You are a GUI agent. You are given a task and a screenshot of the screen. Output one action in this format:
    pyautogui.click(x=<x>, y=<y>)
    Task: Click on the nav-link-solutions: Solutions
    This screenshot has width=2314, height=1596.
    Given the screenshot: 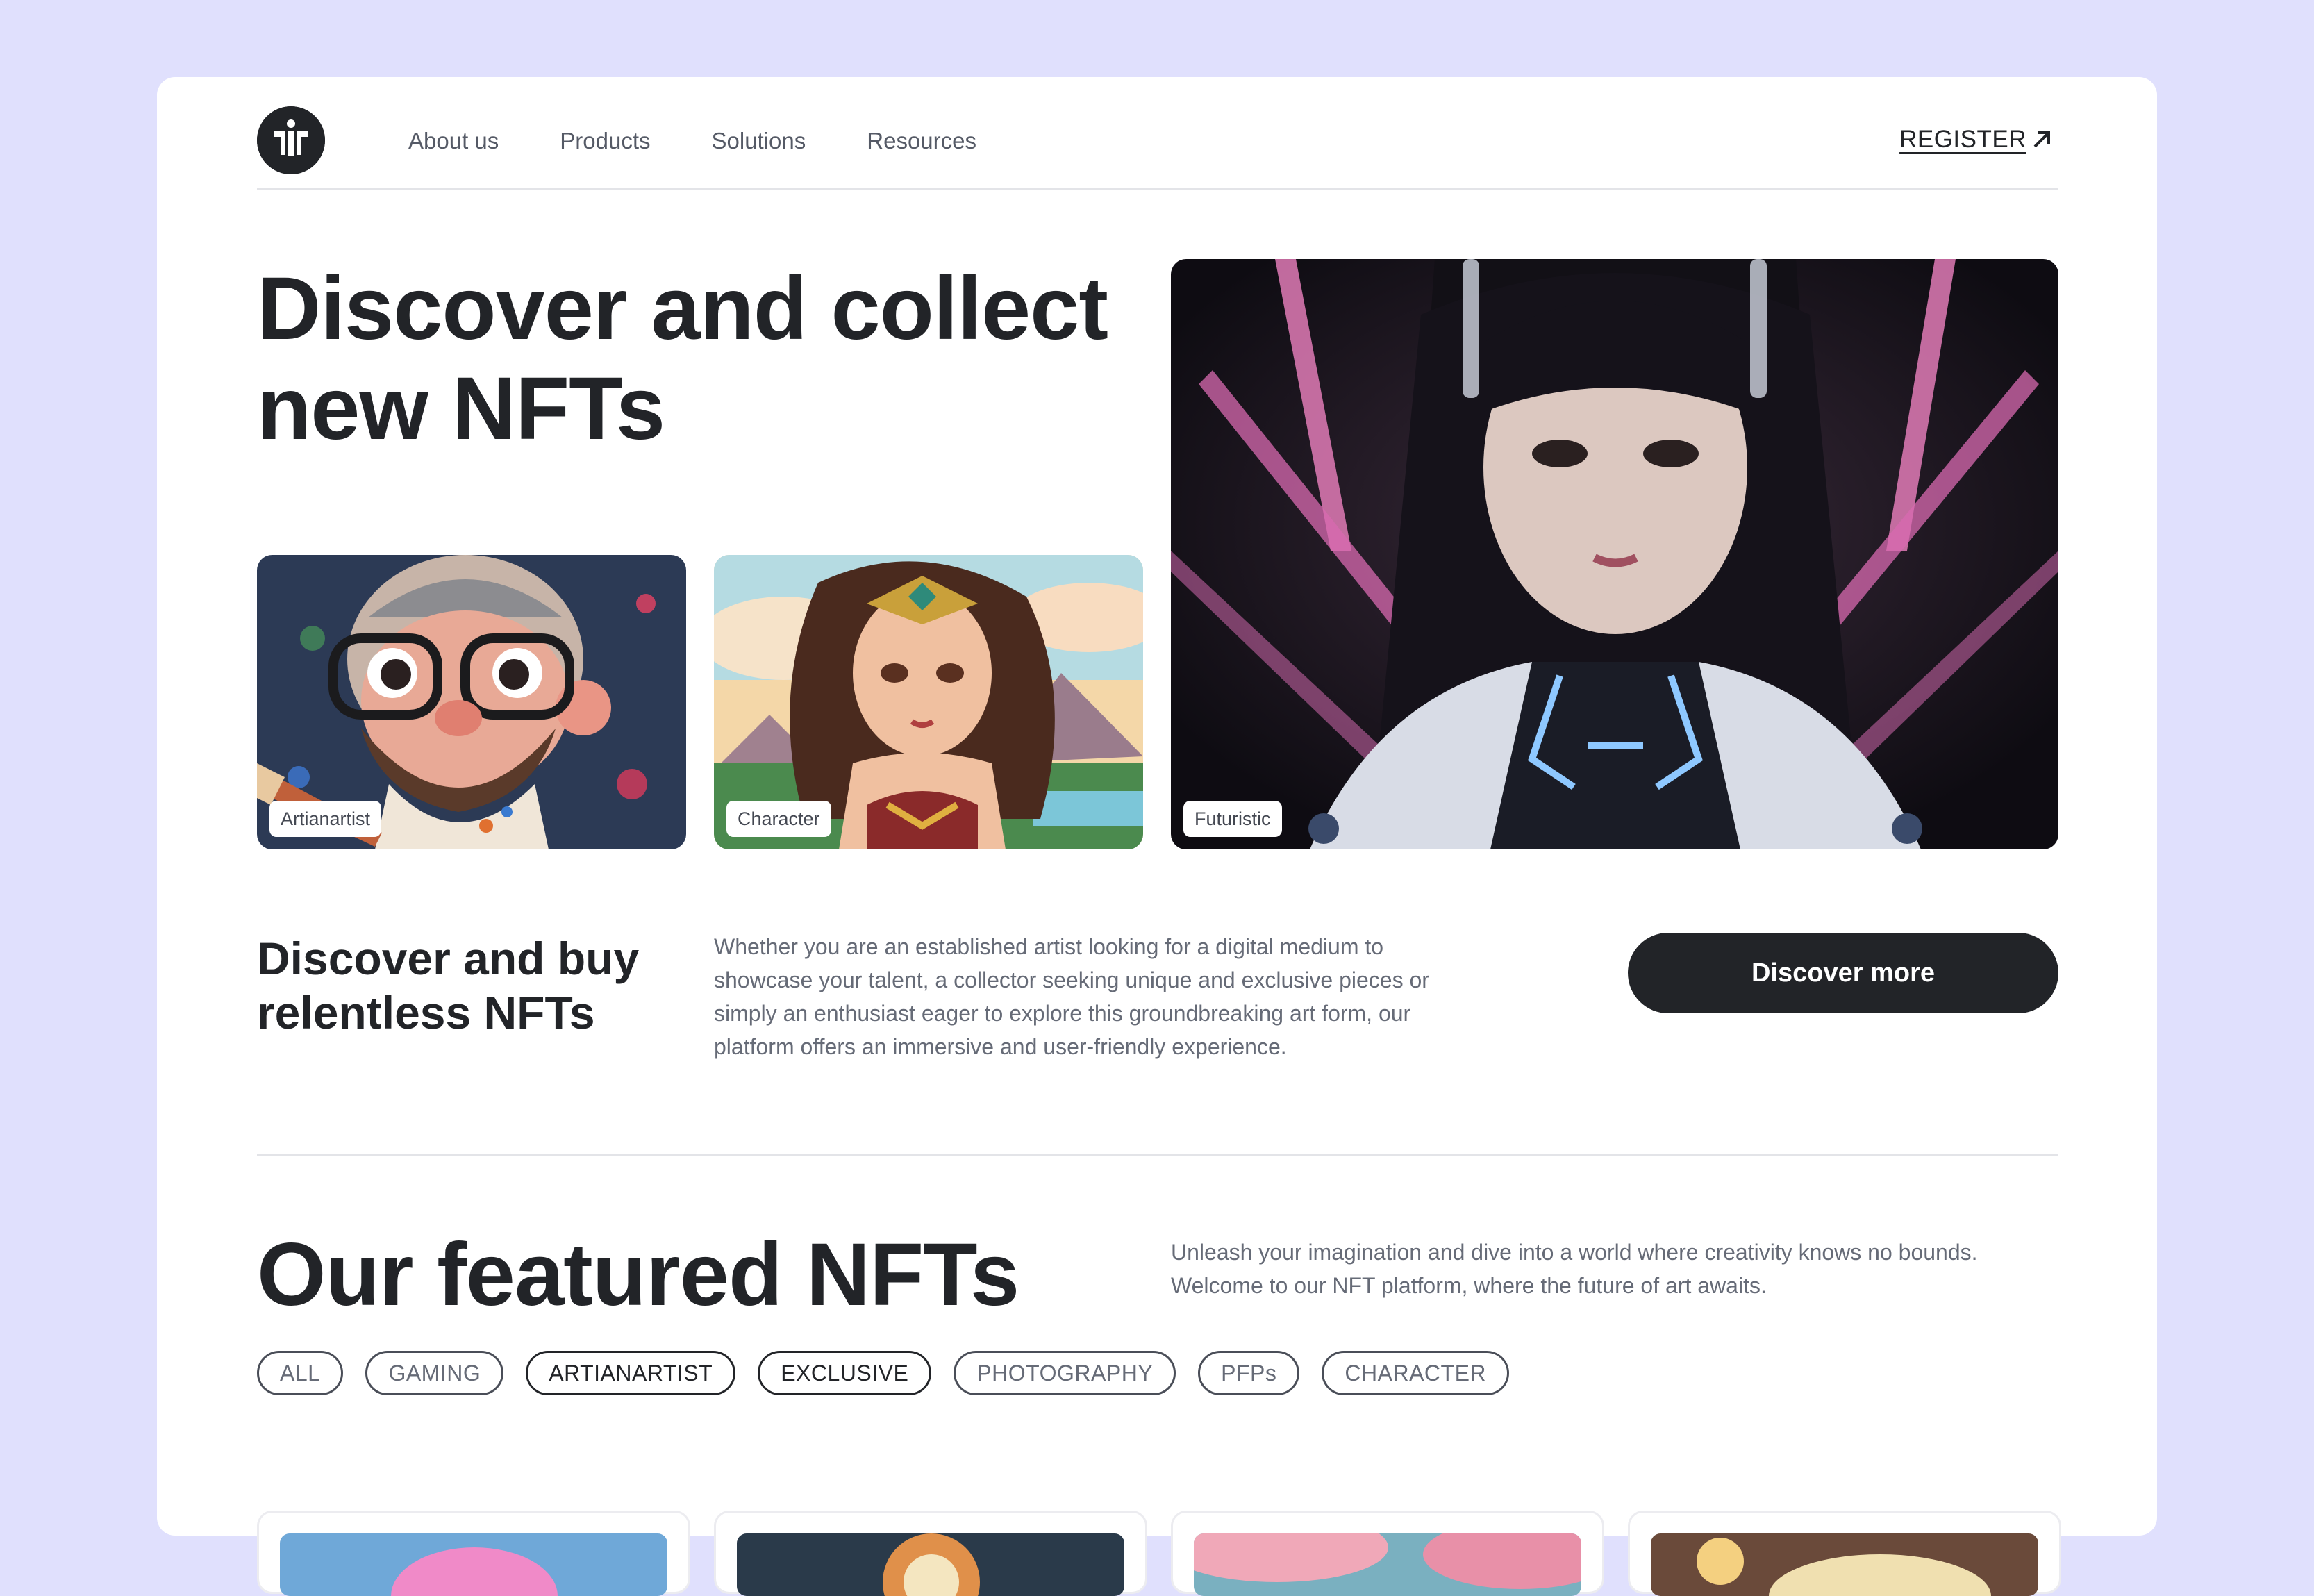 What is the action you would take?
    pyautogui.click(x=759, y=141)
    